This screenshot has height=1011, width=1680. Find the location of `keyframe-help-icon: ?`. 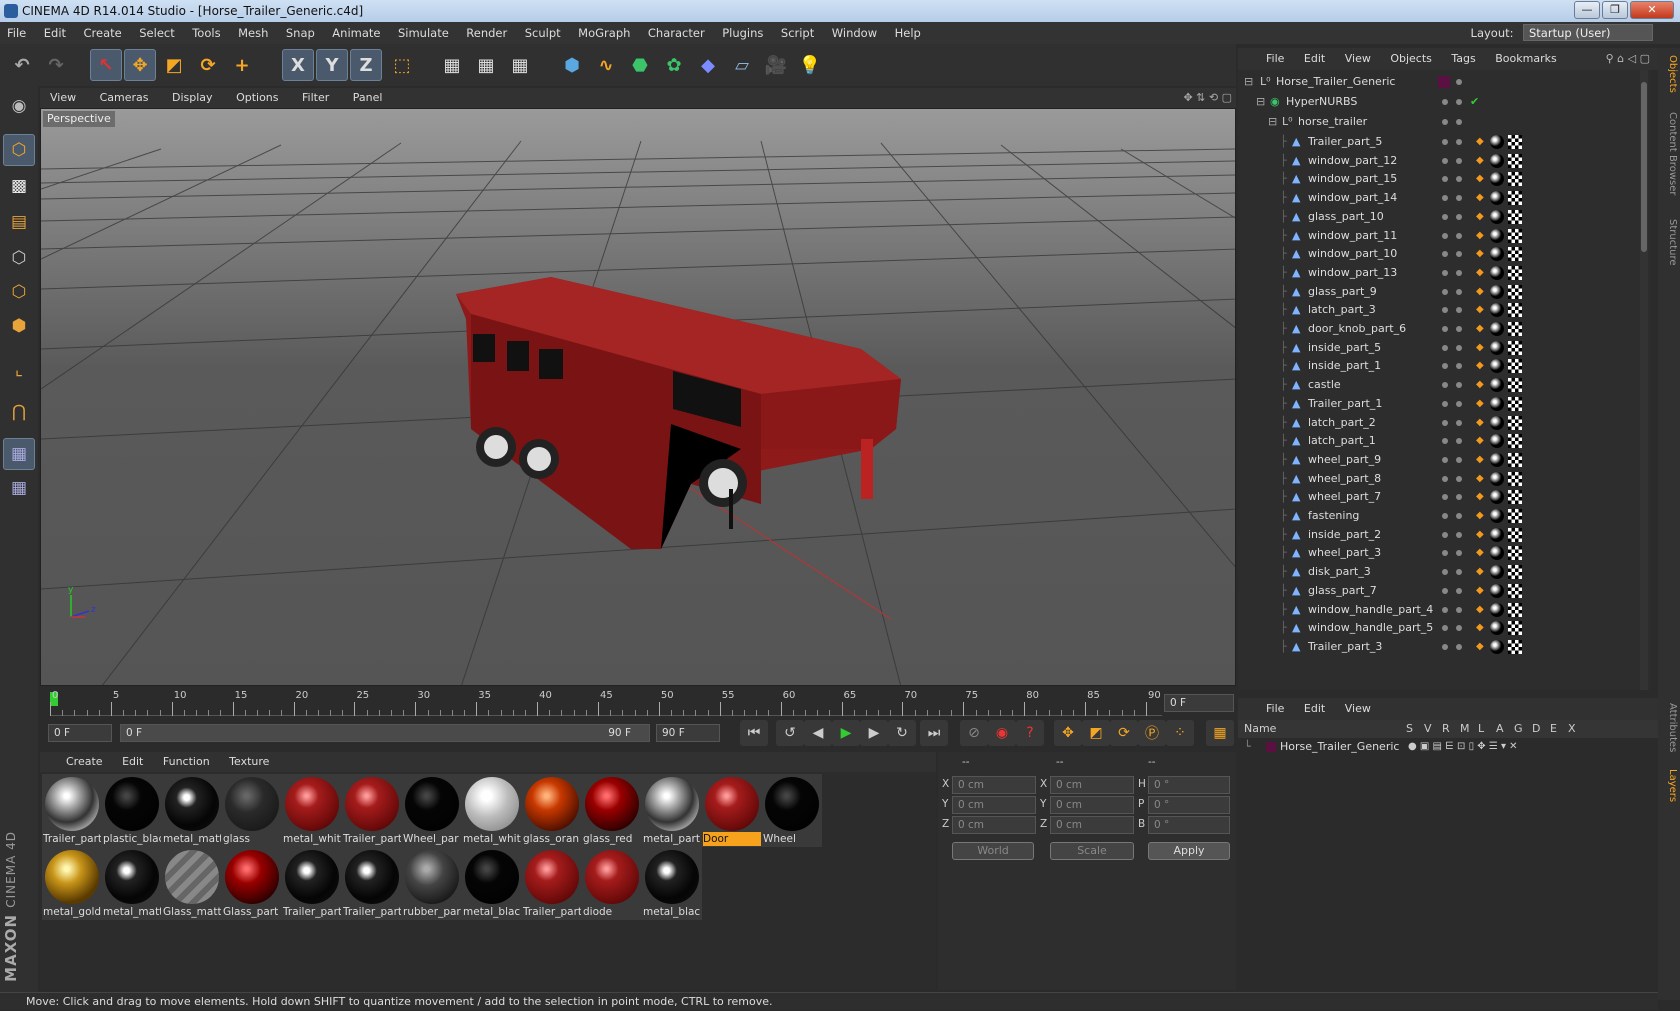

keyframe-help-icon: ? is located at coordinates (1030, 733).